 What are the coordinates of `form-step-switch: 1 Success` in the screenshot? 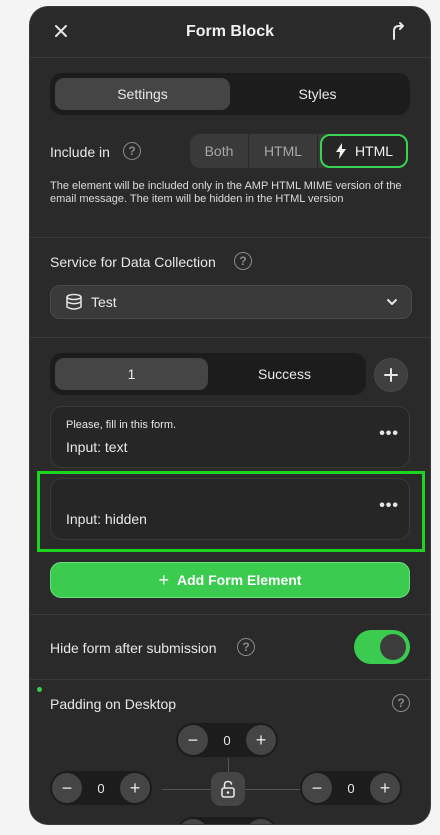 It's located at (208, 374).